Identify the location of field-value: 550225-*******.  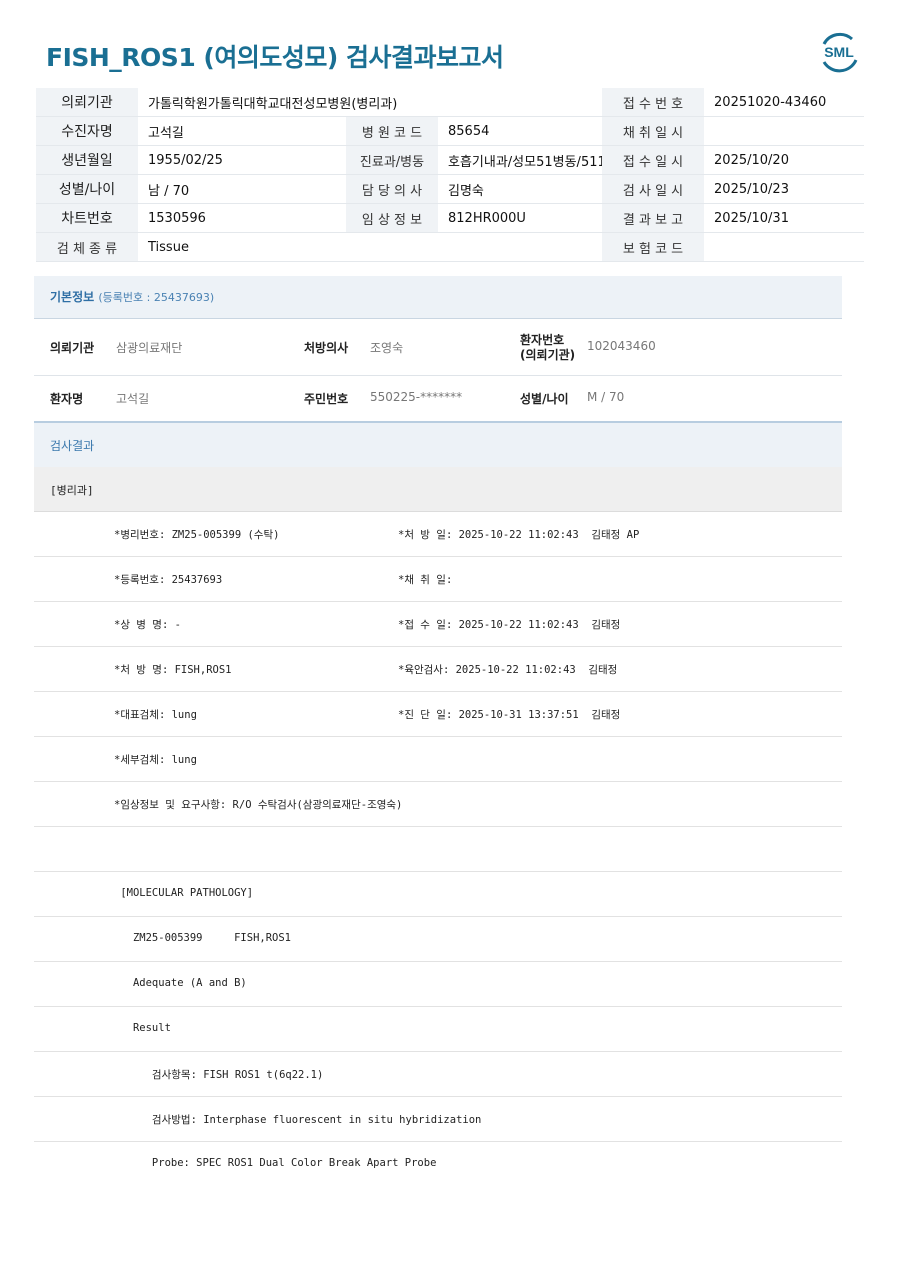
(416, 397).